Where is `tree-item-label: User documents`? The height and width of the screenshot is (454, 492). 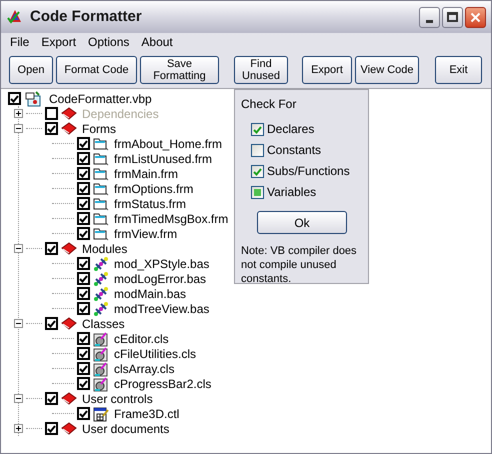 tree-item-label: User documents is located at coordinates (126, 429).